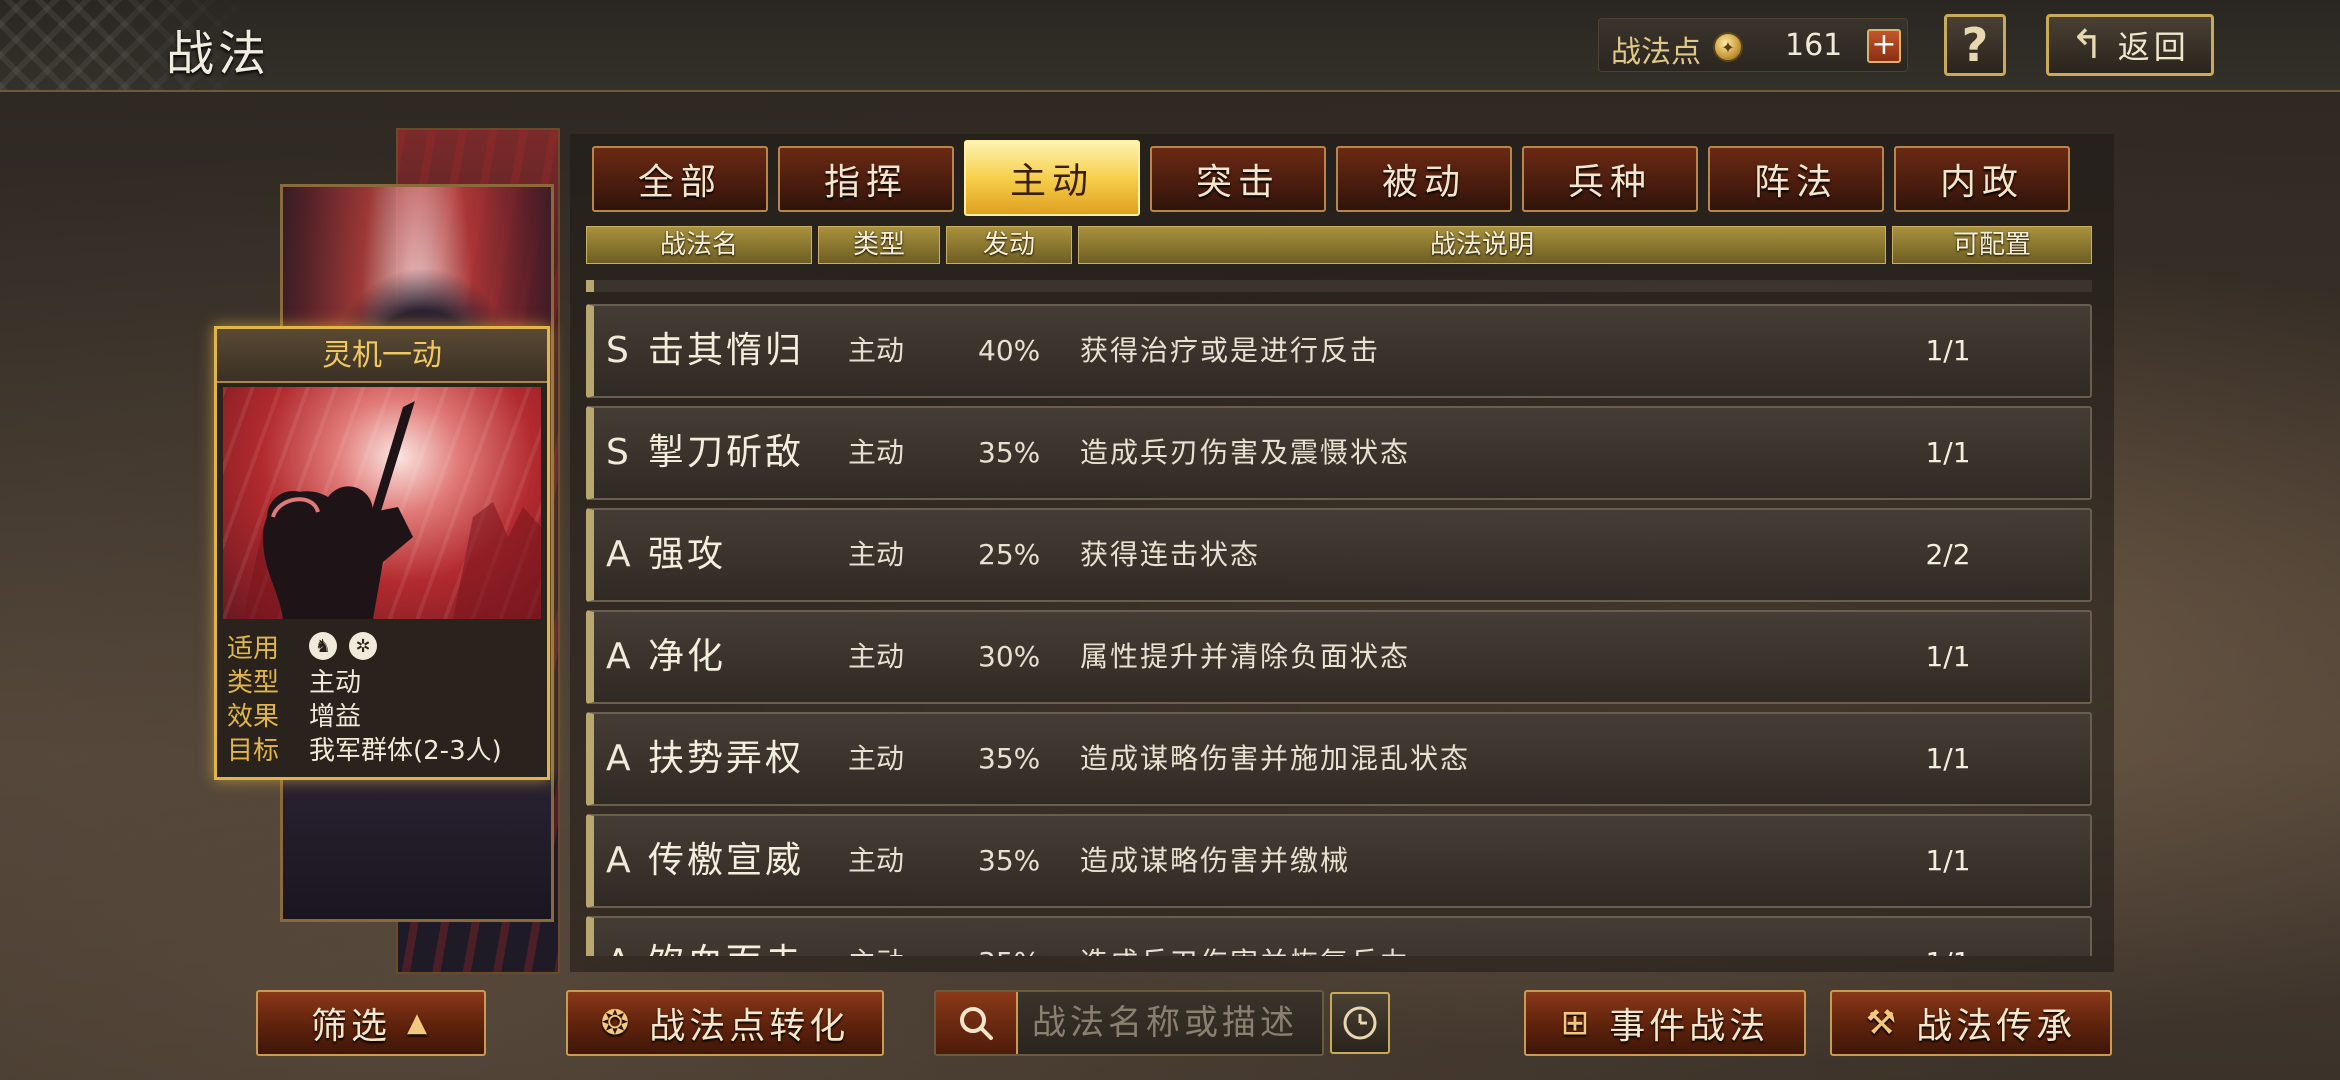 The width and height of the screenshot is (2340, 1080). I want to click on list-item: S 掣刀斫敌 主动 35% 造成兵刃伤害及震慑状态 1/1, so click(1339, 453).